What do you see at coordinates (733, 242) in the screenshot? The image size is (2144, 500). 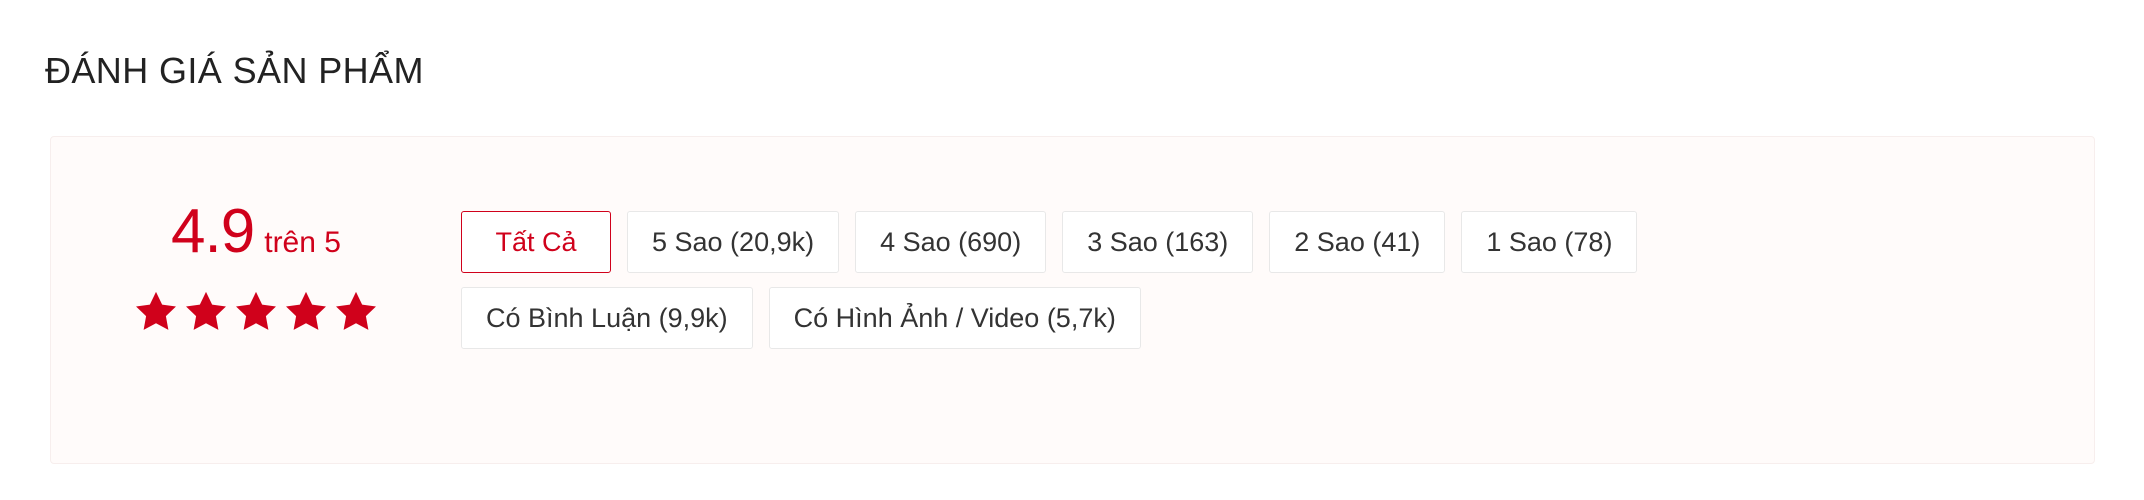 I see `review-filter-chip: 5 Sao (20,9k)` at bounding box center [733, 242].